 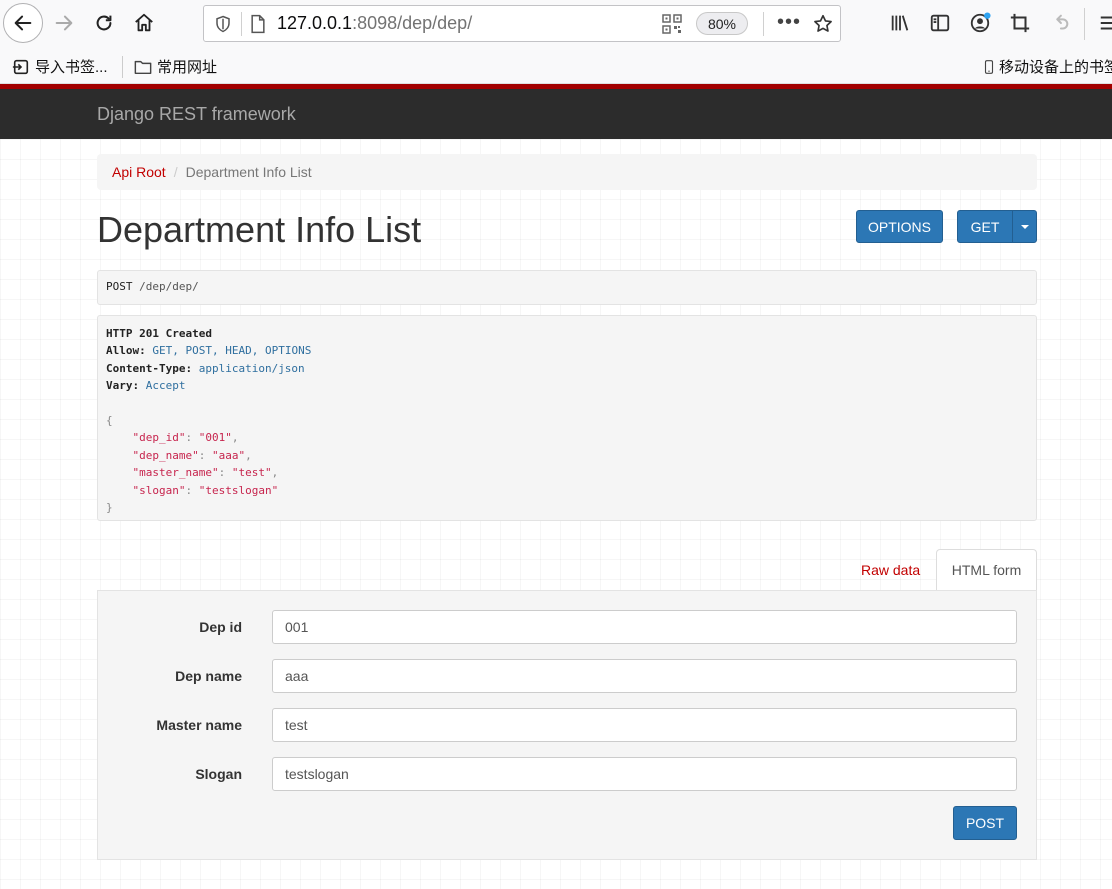 What do you see at coordinates (644, 725) in the screenshot?
I see `master-name-input` at bounding box center [644, 725].